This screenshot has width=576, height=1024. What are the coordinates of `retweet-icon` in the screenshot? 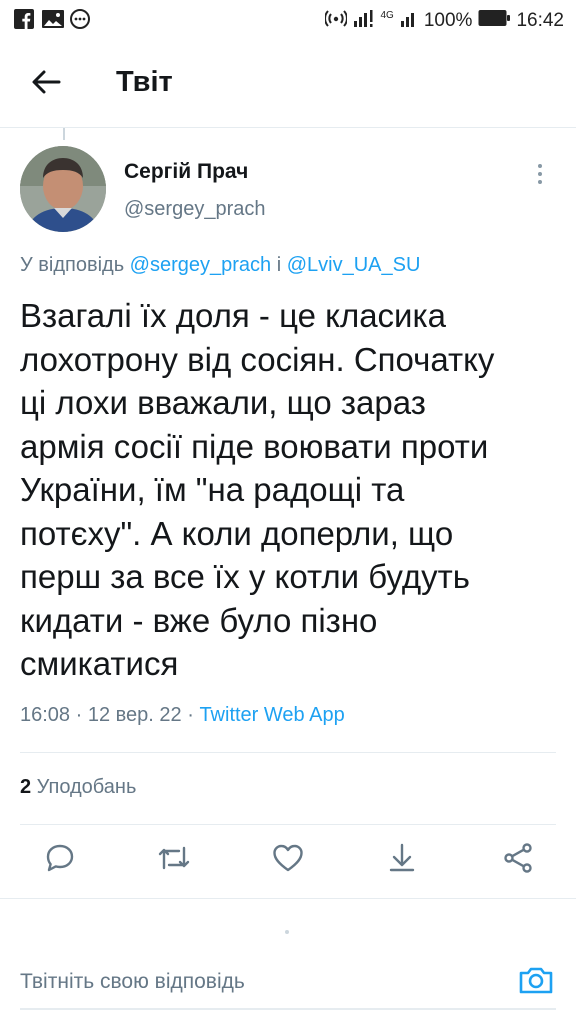 It's located at (174, 860).